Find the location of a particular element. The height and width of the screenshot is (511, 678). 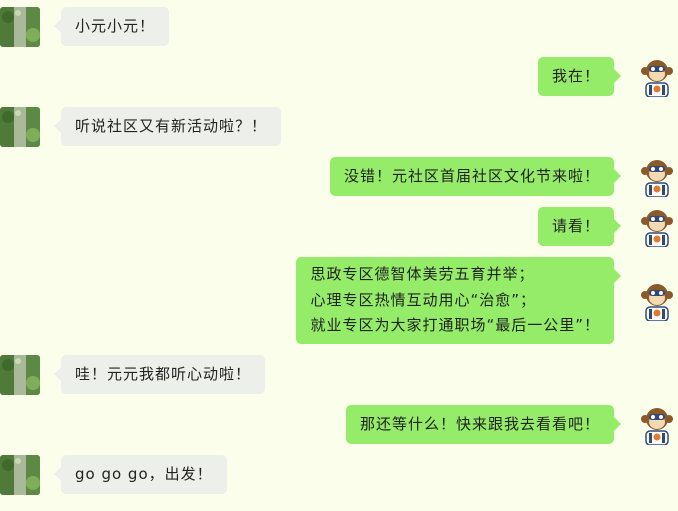

message-bubble: 我在！ is located at coordinates (579, 76).